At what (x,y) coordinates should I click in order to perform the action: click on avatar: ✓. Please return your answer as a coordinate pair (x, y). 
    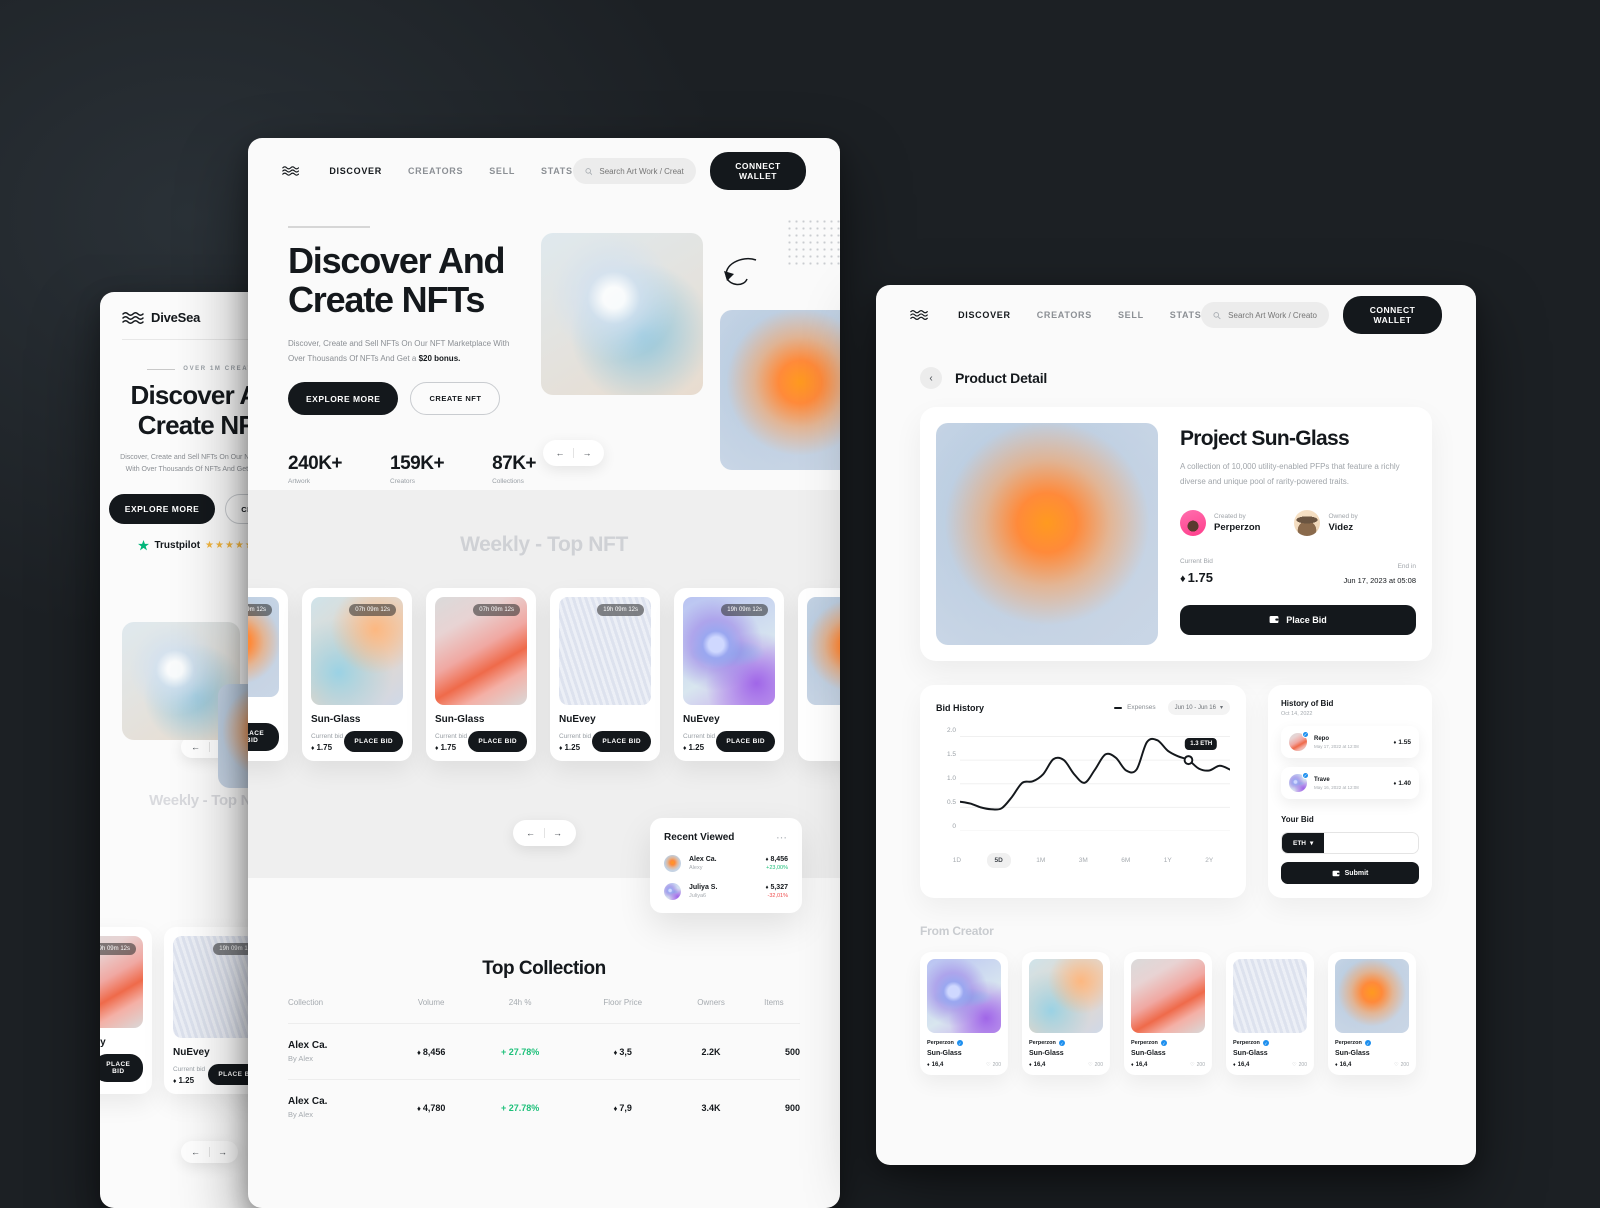
    Looking at the image, I should click on (1299, 782).